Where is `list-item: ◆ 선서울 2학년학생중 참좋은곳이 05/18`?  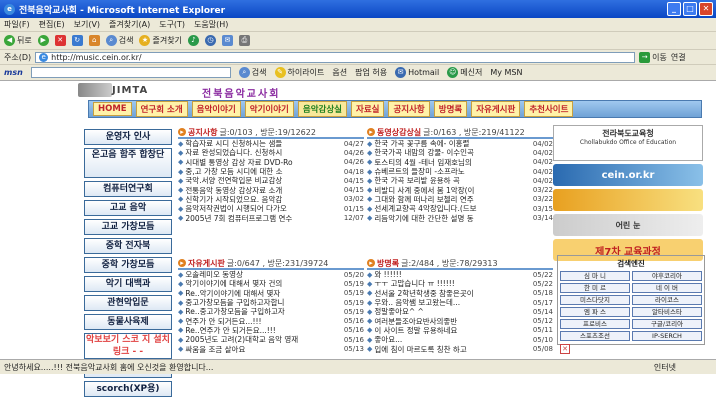
list-item: ◆ 선서울 2학년학생중 참좋은곳이 05/18 is located at coordinates (460, 293).